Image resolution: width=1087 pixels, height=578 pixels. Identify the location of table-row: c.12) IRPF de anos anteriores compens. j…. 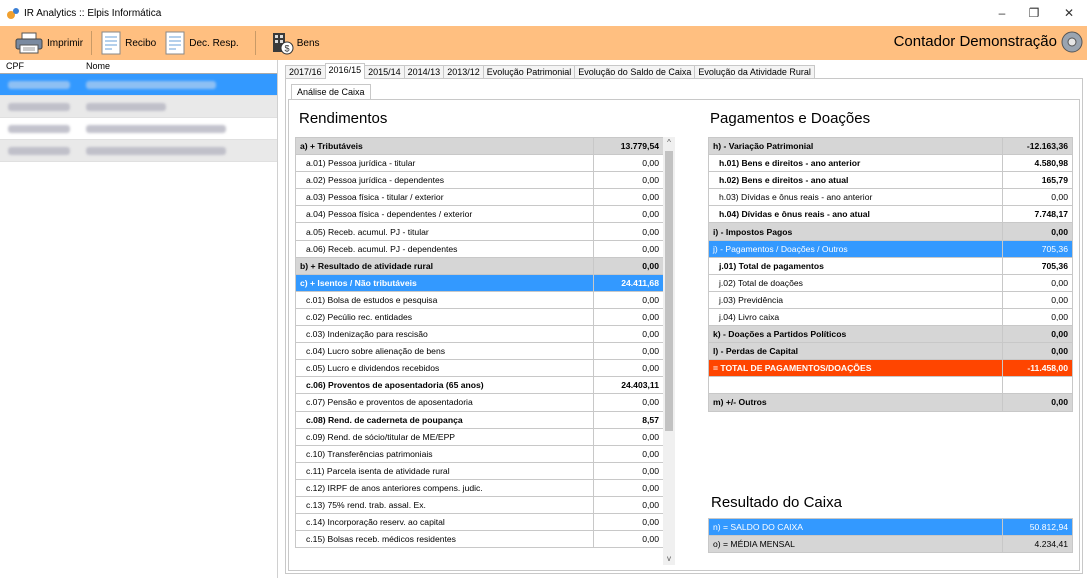
(479, 487).